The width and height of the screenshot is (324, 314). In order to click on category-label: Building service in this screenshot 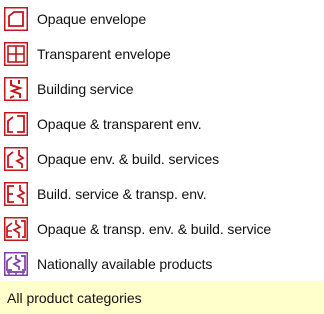, I will do `click(85, 88)`.